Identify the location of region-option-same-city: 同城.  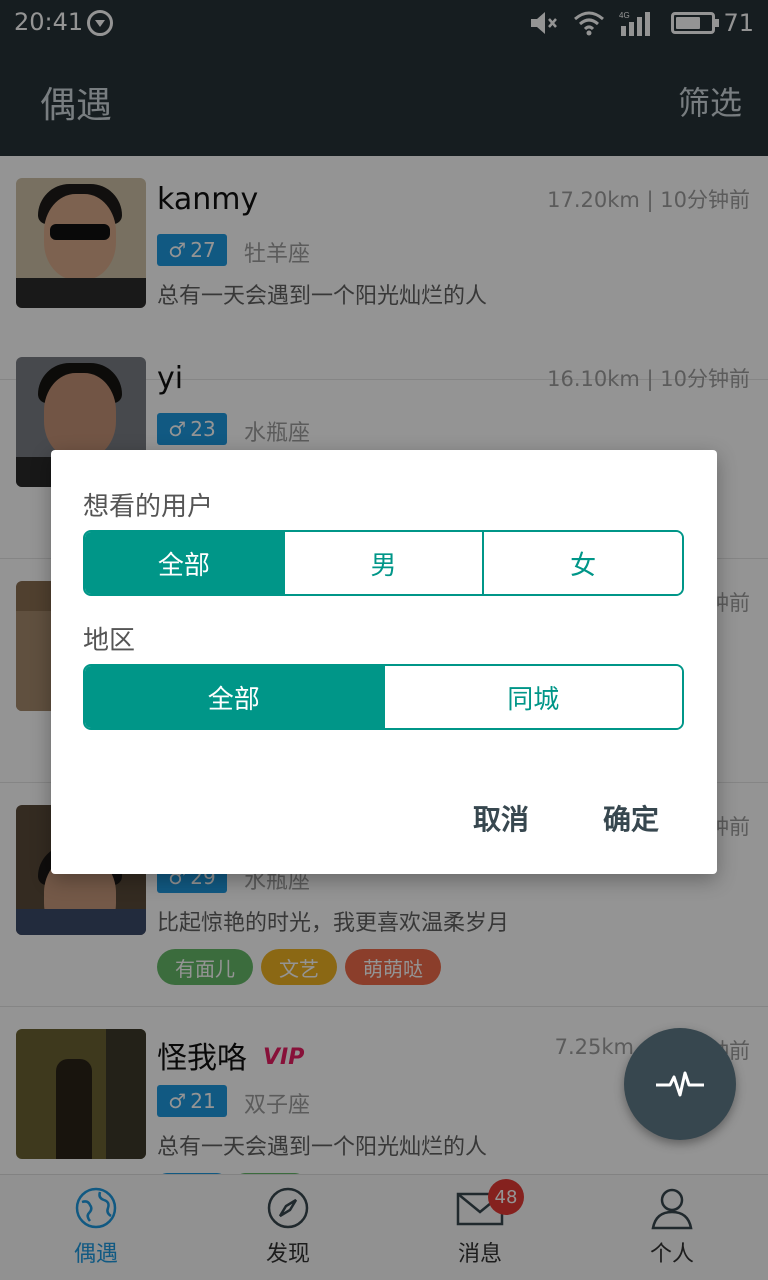
(533, 697).